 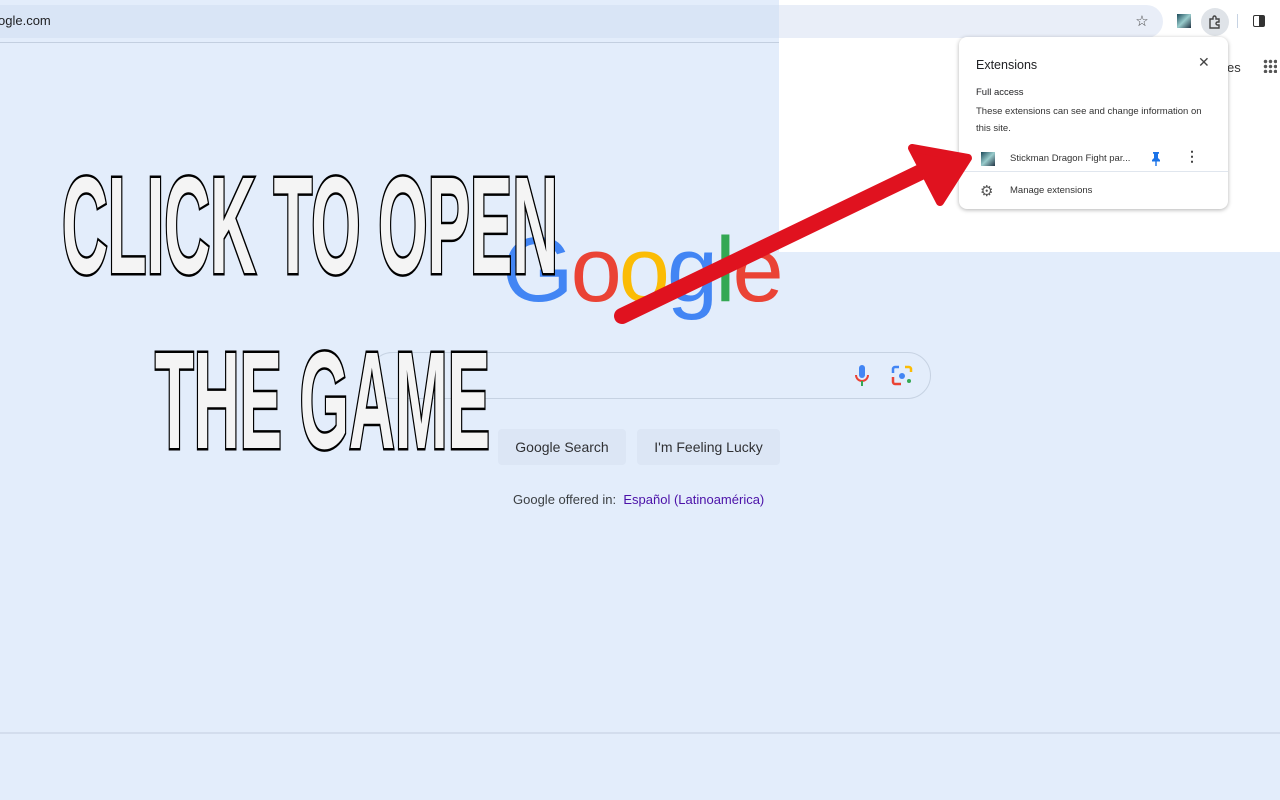 I want to click on red-arrow-icon, so click(x=793, y=234).